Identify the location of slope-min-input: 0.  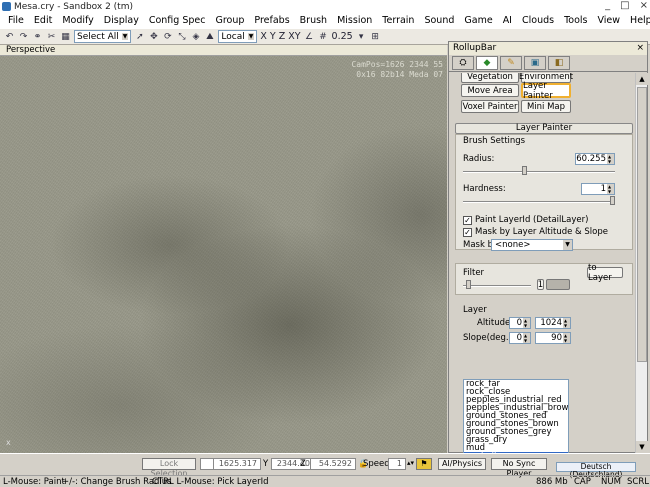
(520, 338).